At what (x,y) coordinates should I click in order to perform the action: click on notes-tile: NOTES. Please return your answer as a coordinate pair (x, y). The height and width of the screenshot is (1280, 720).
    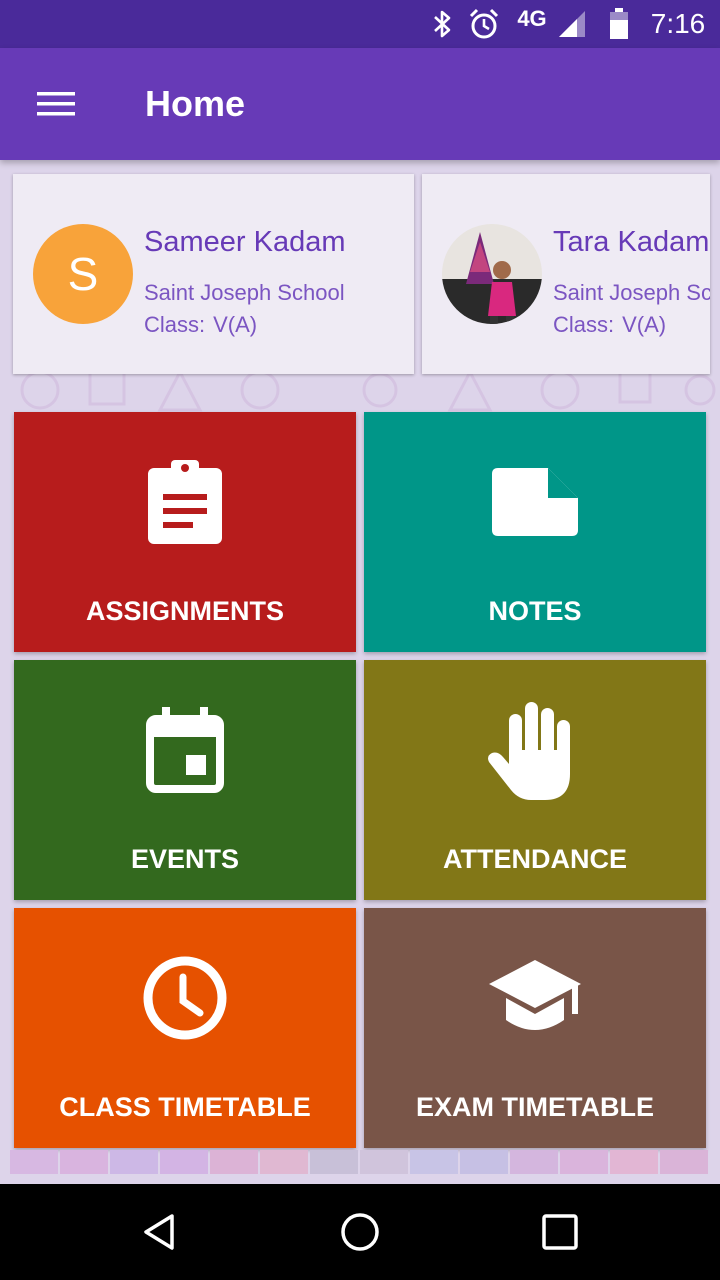
    Looking at the image, I should click on (535, 532).